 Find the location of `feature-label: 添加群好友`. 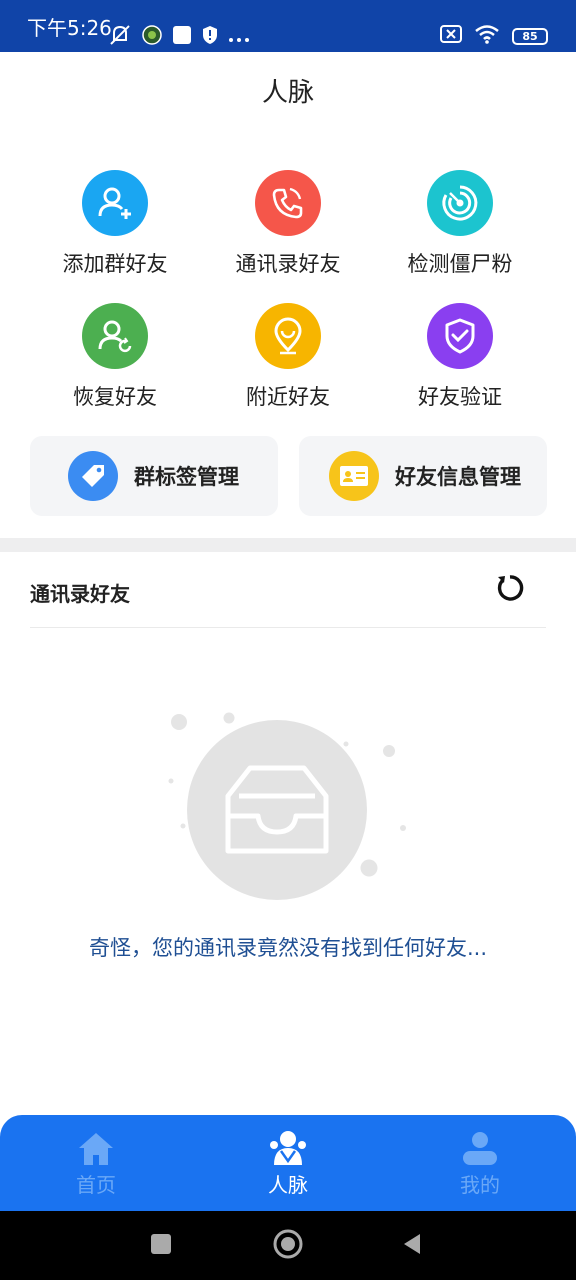

feature-label: 添加群好友 is located at coordinates (115, 264).